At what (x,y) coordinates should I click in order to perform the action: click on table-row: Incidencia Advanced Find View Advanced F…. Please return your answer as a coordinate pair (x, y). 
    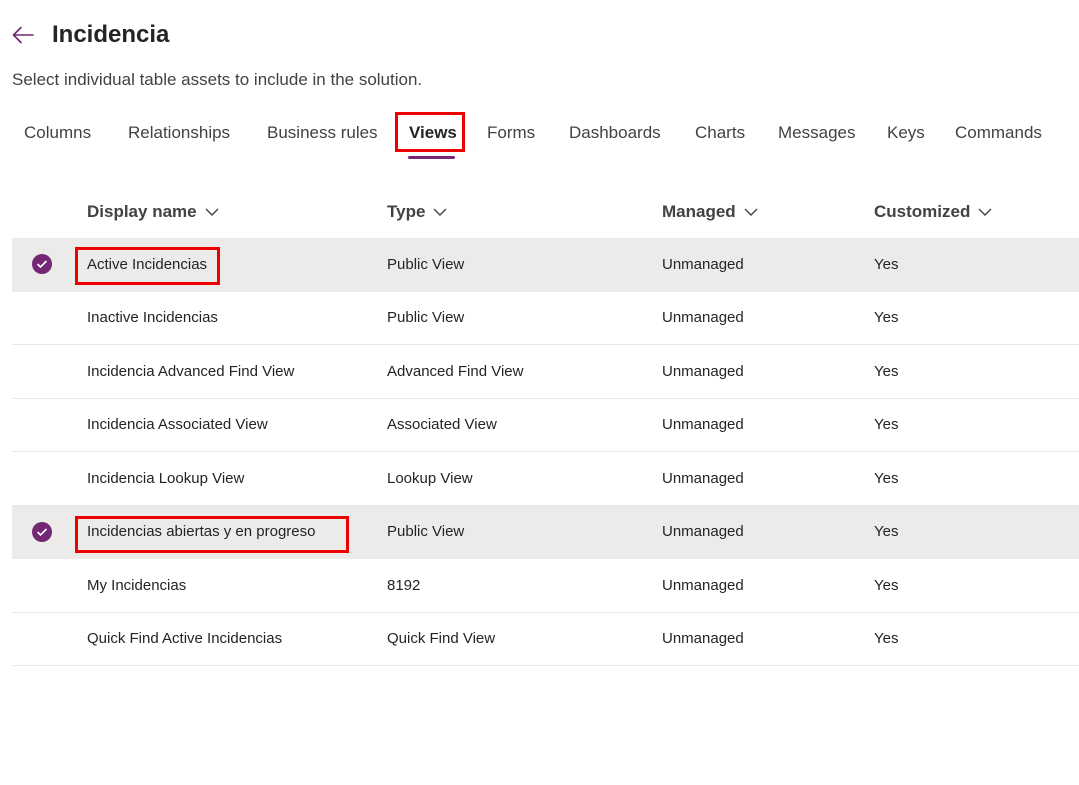
    Looking at the image, I should click on (545, 372).